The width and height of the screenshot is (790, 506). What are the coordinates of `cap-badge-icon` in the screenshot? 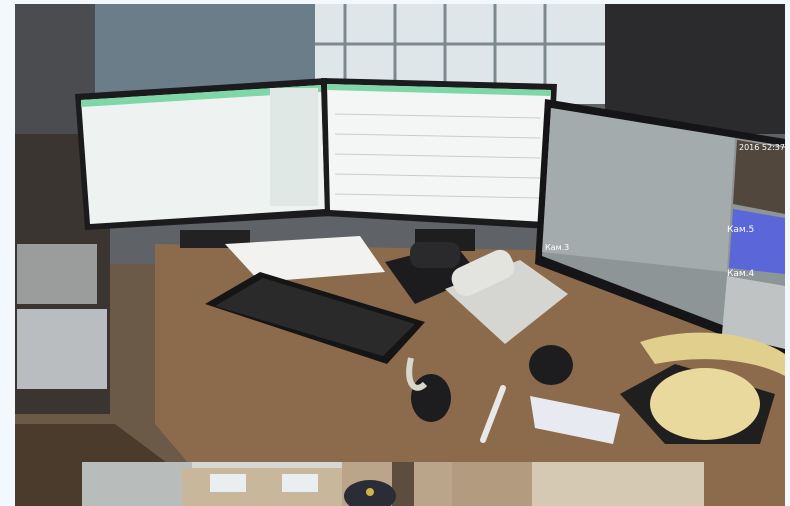 It's located at (370, 492).